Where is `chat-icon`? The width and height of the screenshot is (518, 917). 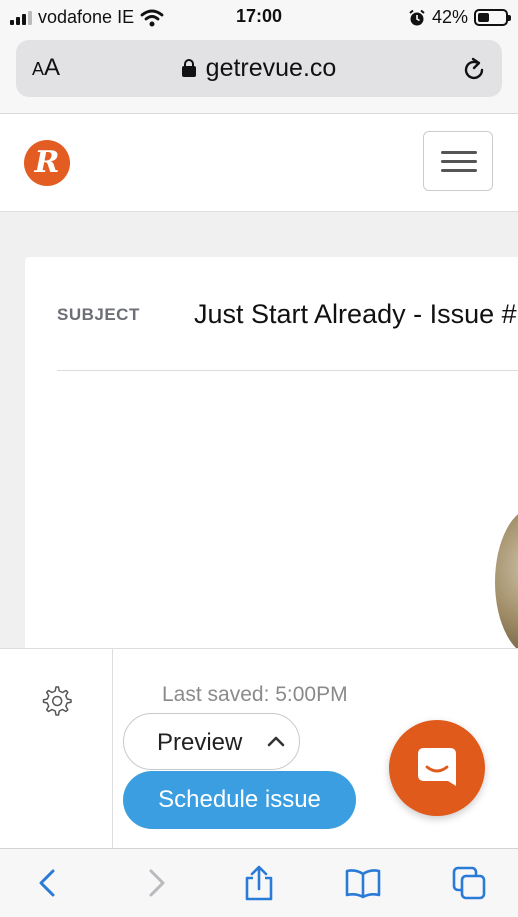
chat-icon is located at coordinates (437, 767).